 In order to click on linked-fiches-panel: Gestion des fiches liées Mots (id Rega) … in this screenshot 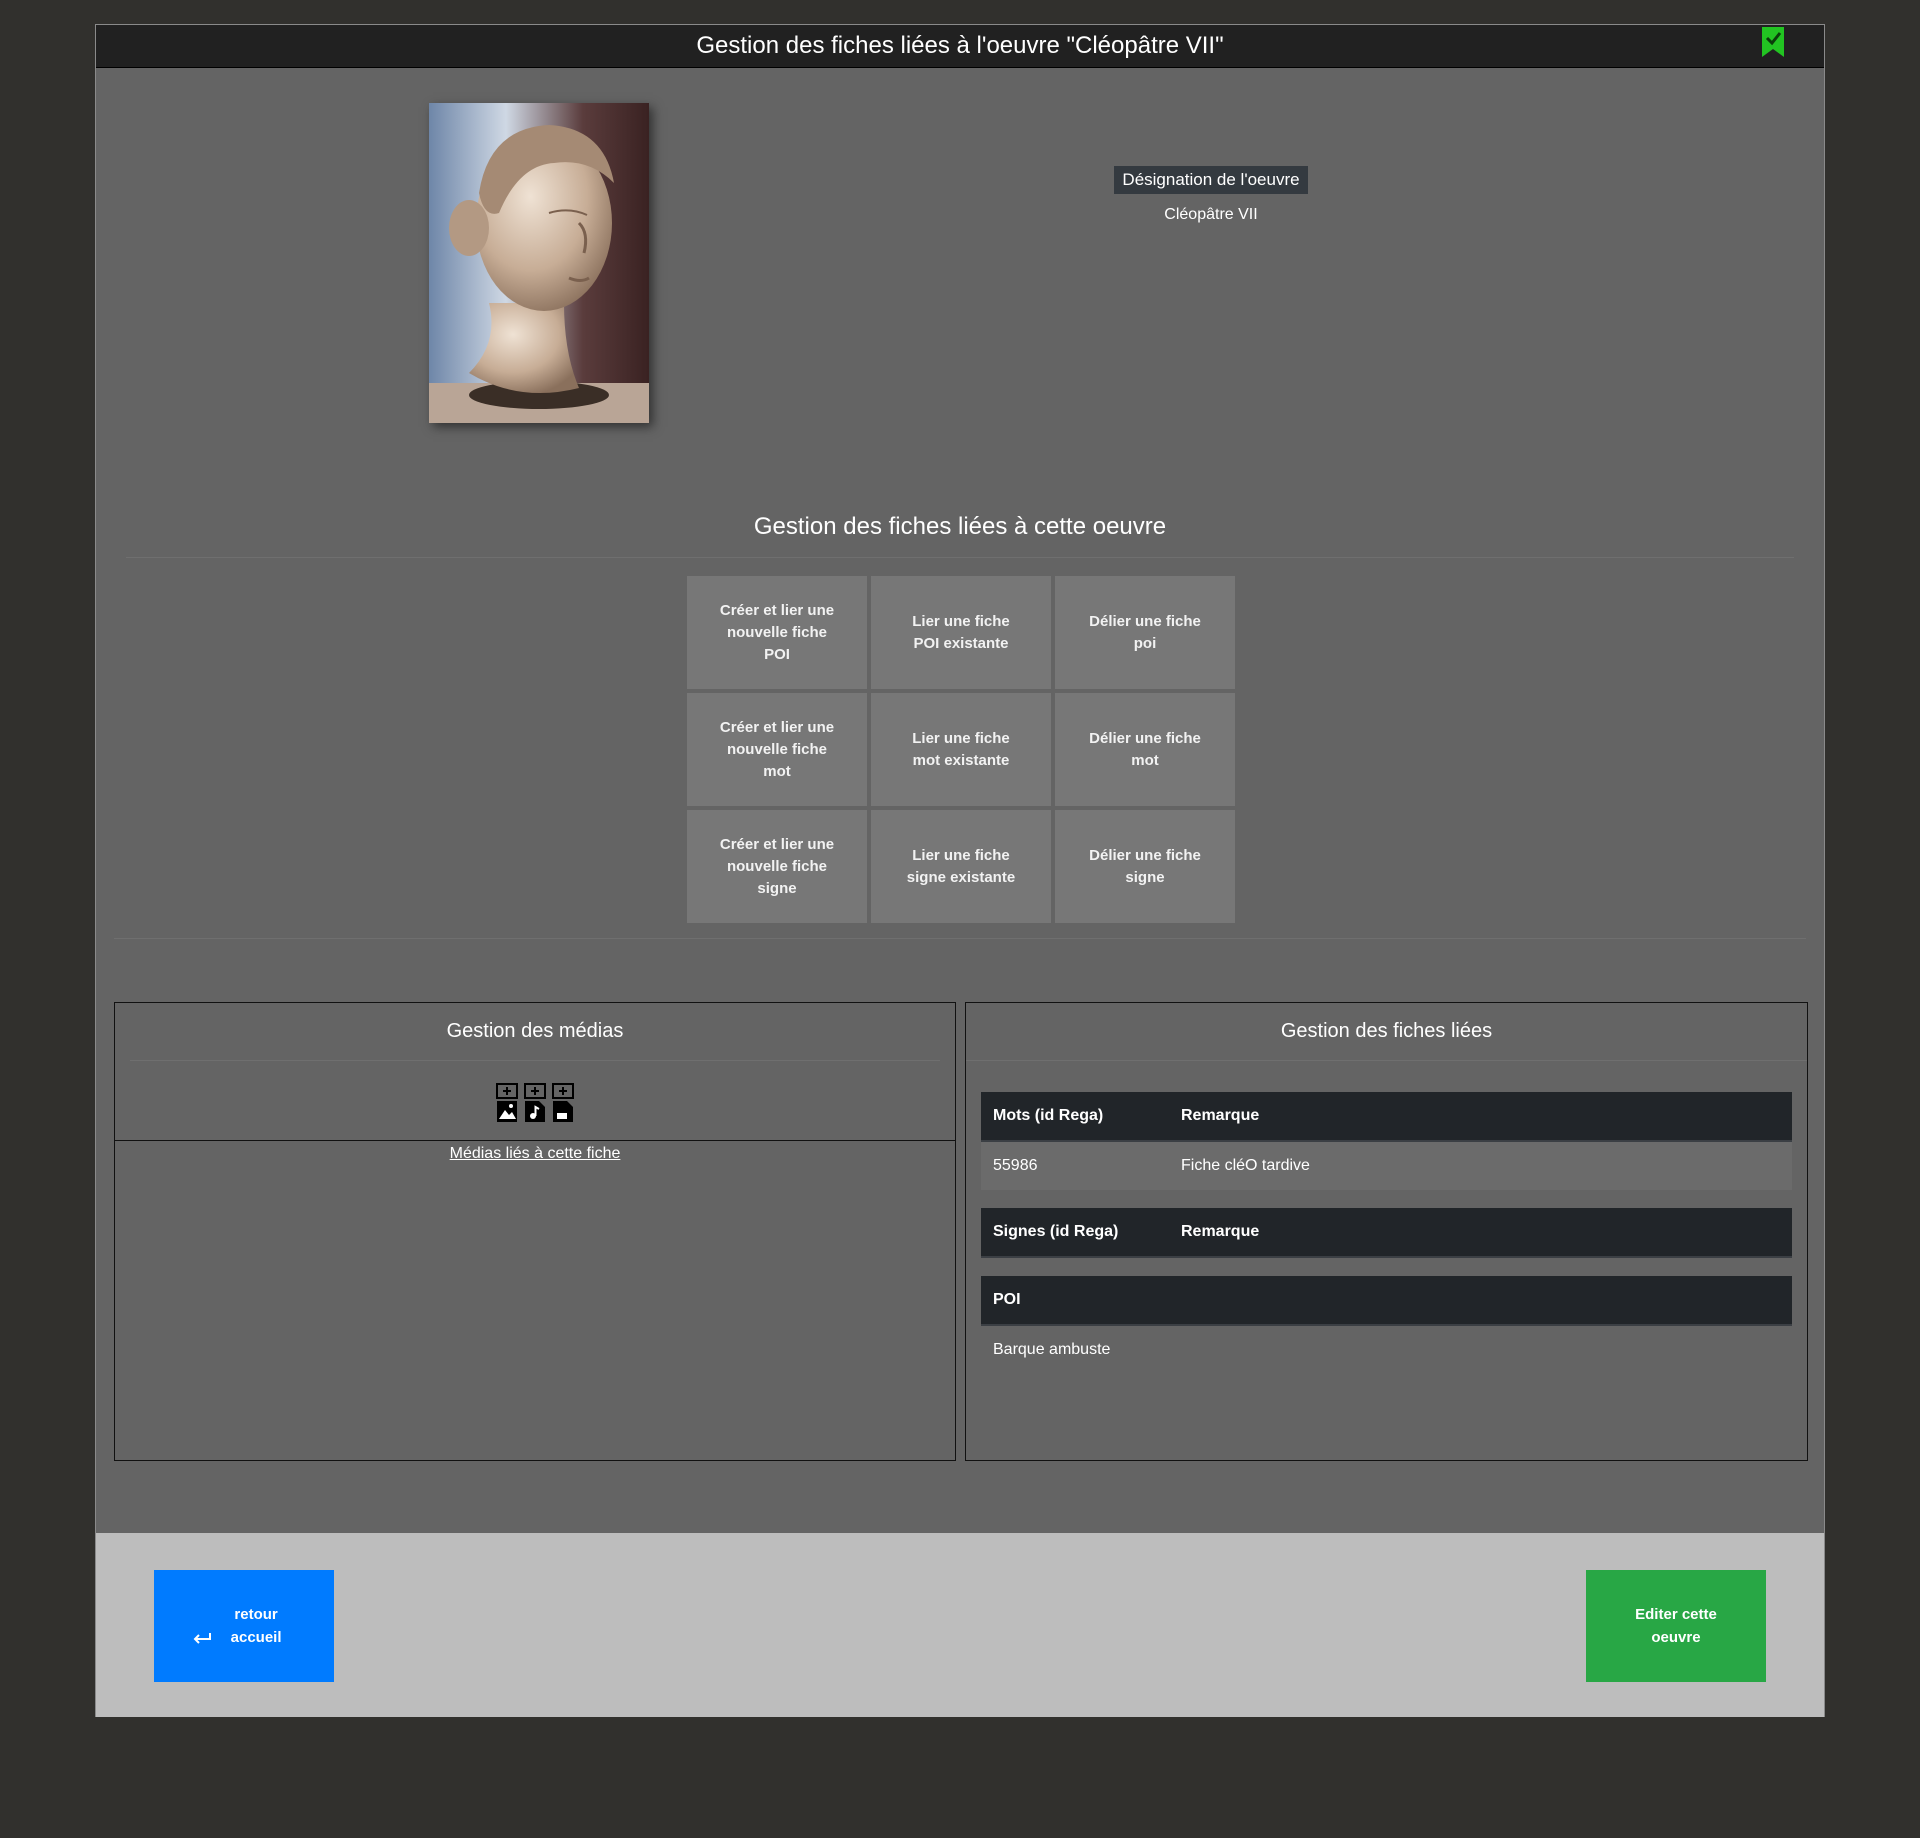, I will do `click(1386, 1231)`.